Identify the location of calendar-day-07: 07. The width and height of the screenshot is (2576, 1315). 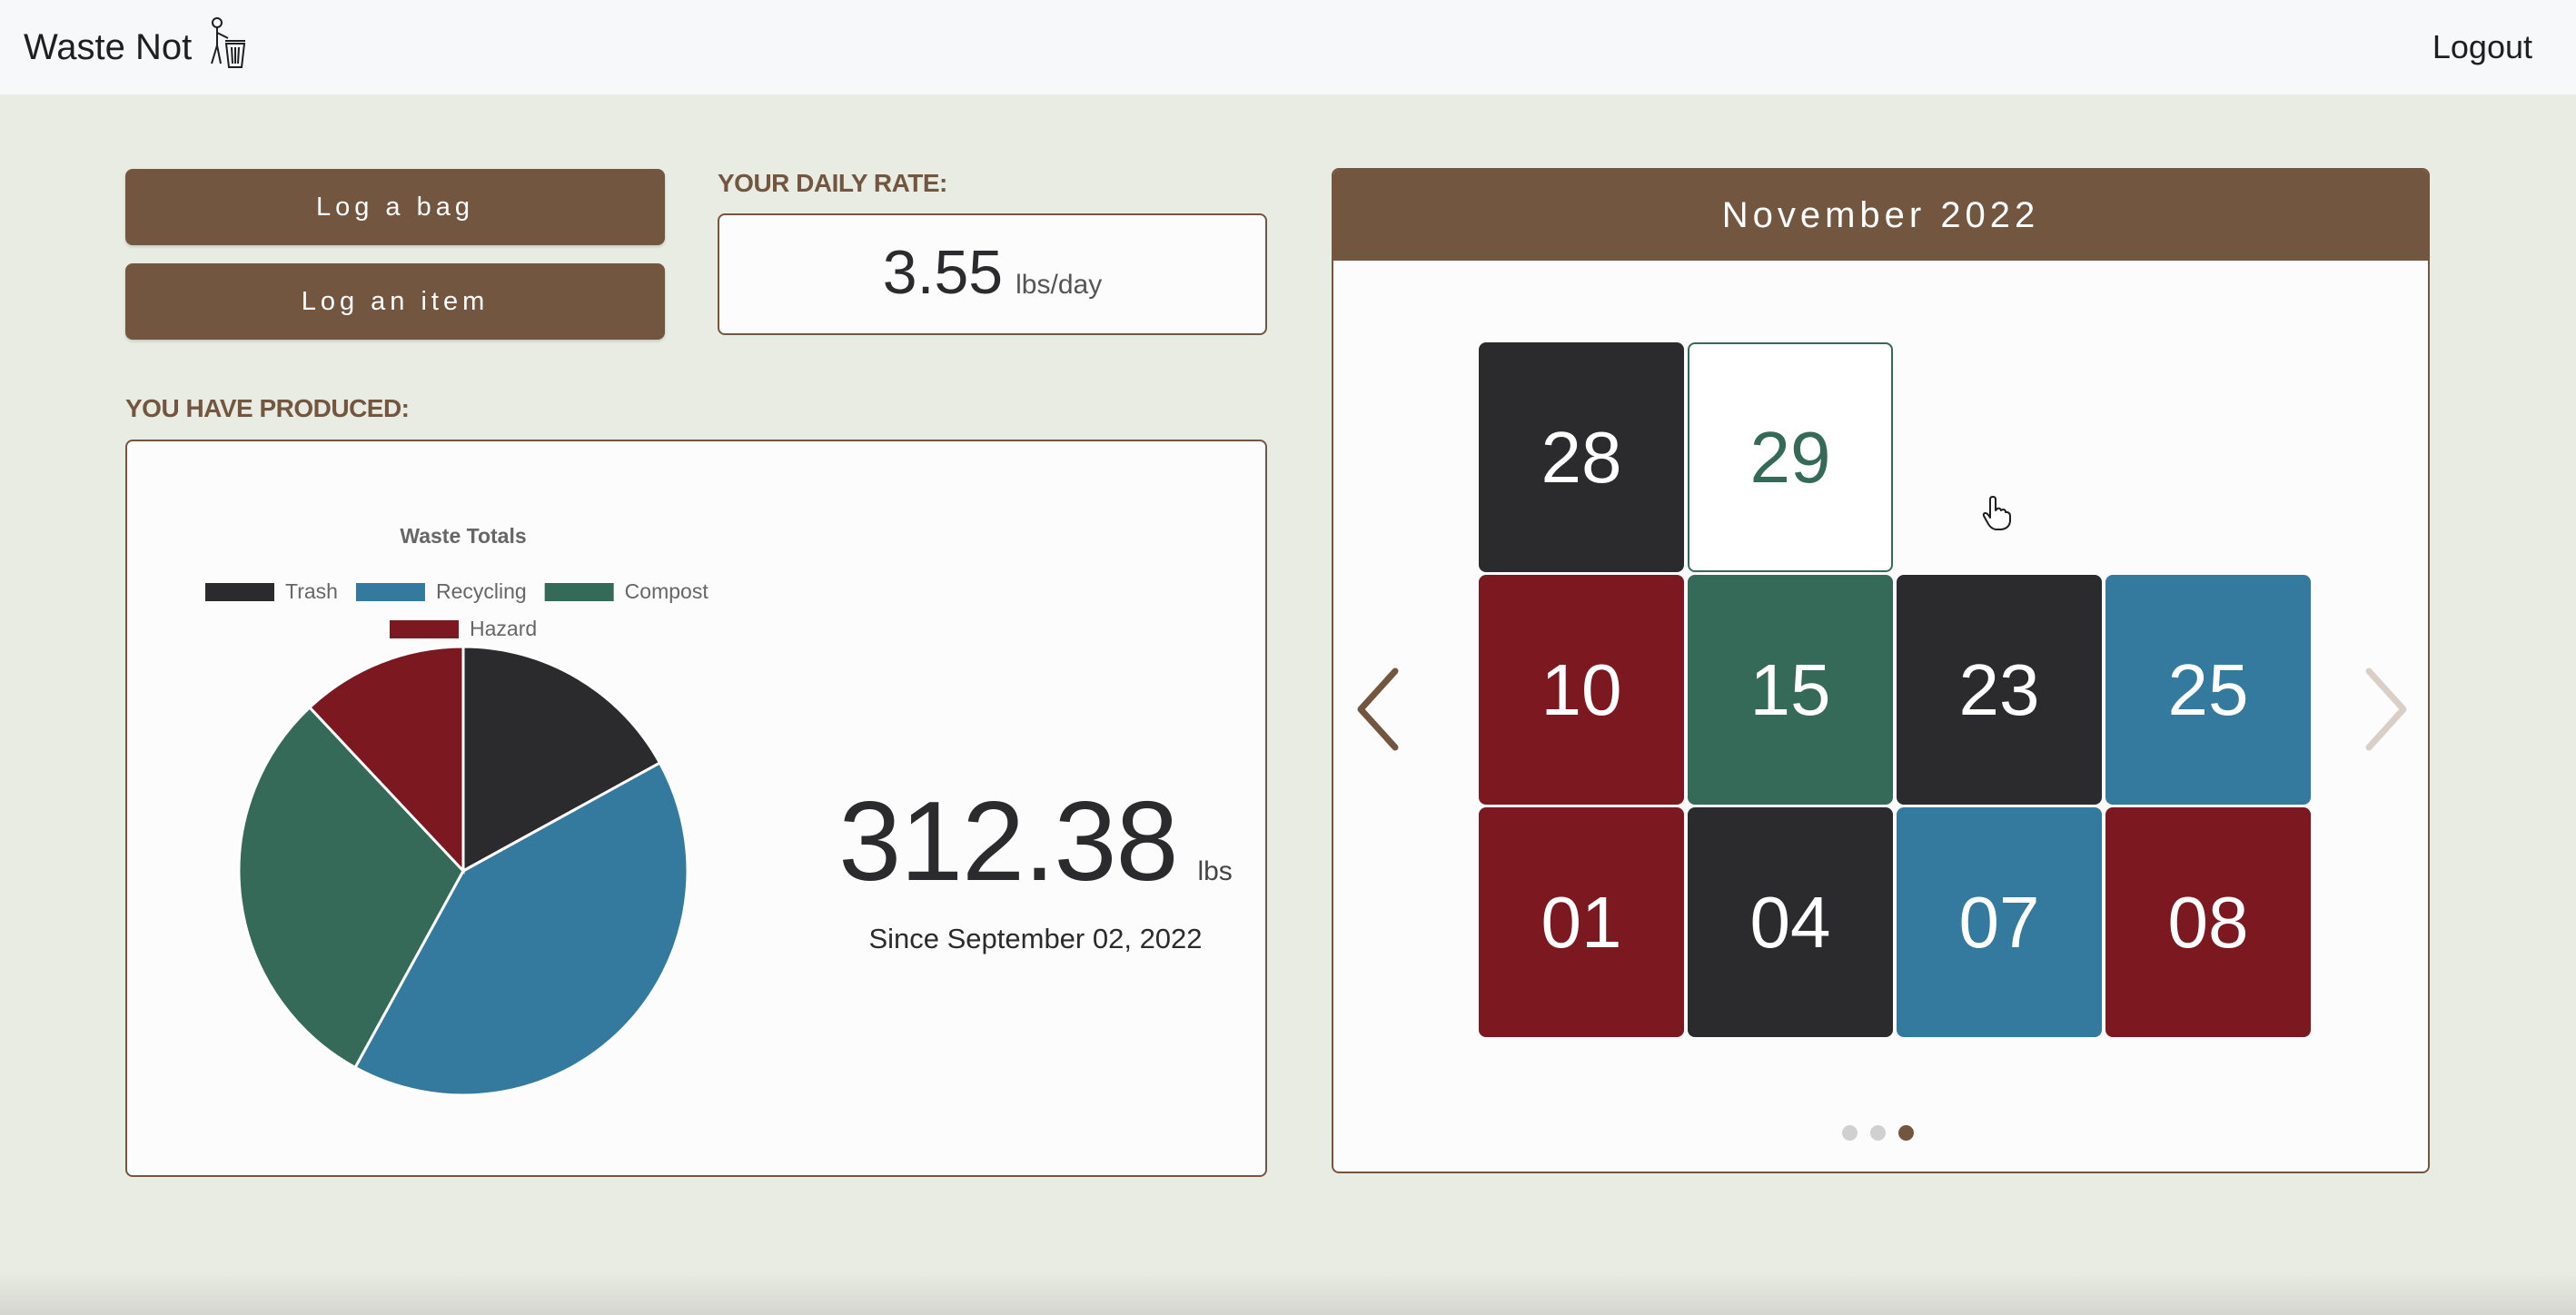
(1999, 922).